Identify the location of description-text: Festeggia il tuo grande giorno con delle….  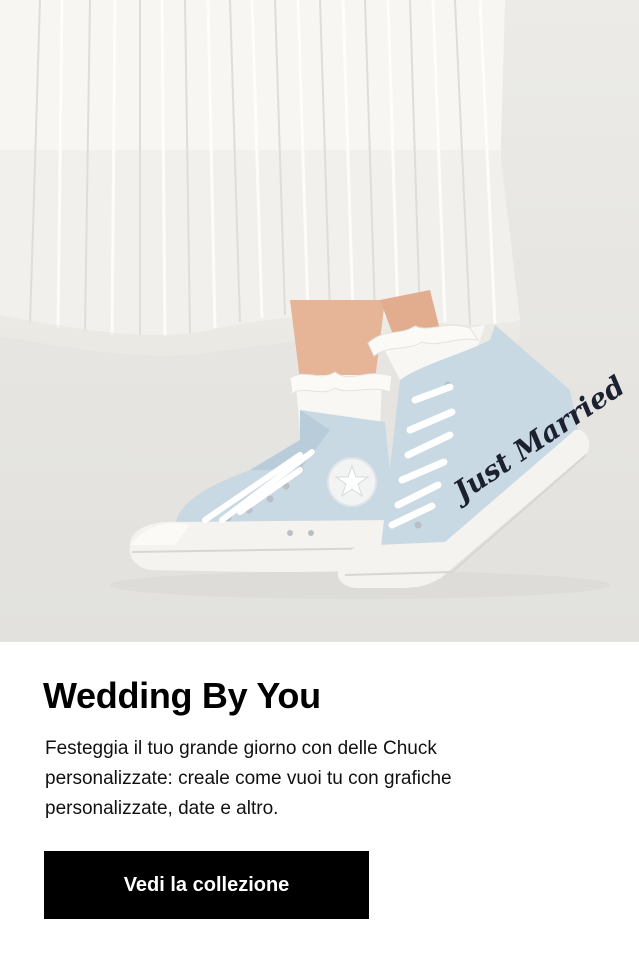
(248, 778).